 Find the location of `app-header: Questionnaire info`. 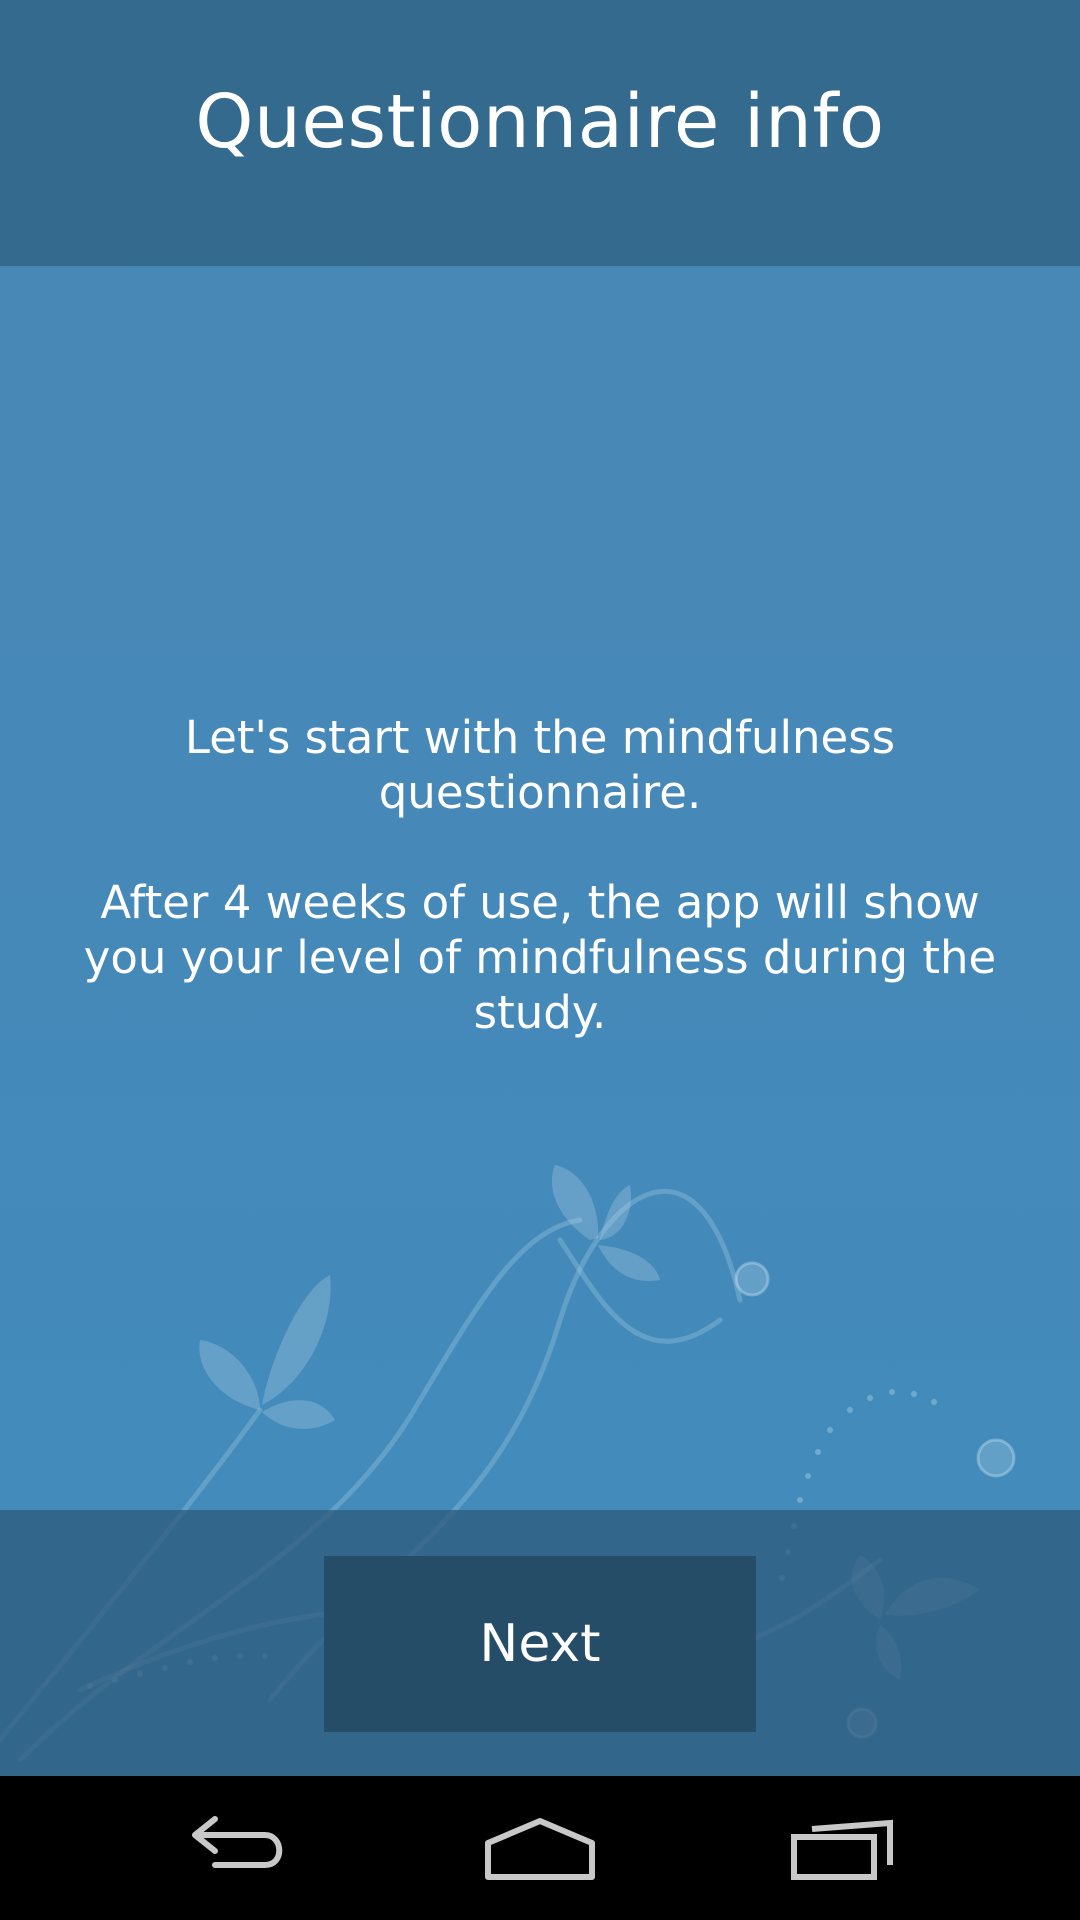

app-header: Questionnaire info is located at coordinates (540, 133).